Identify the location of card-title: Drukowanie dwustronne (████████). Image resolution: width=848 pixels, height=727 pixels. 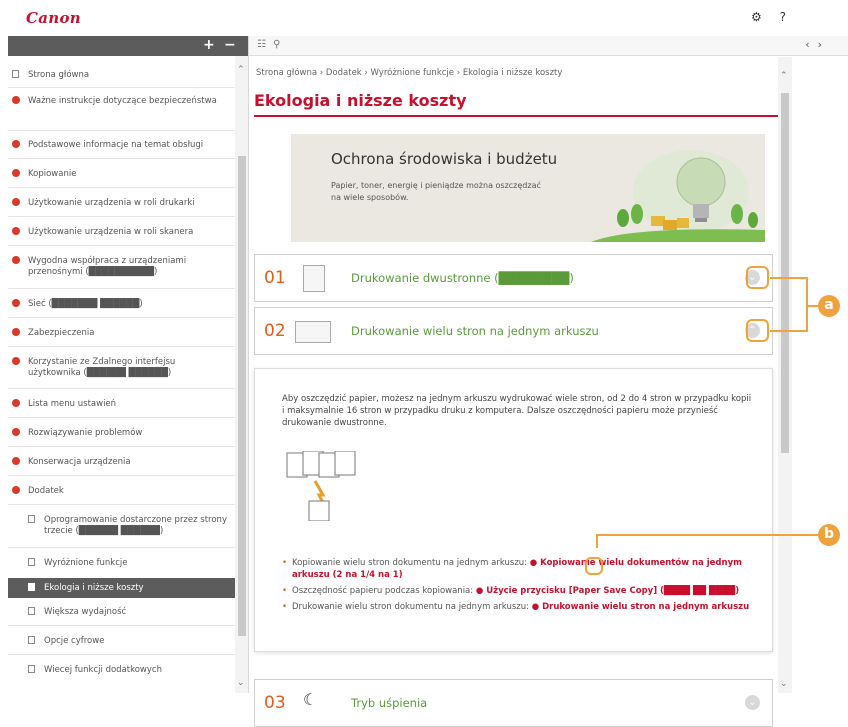
(462, 278).